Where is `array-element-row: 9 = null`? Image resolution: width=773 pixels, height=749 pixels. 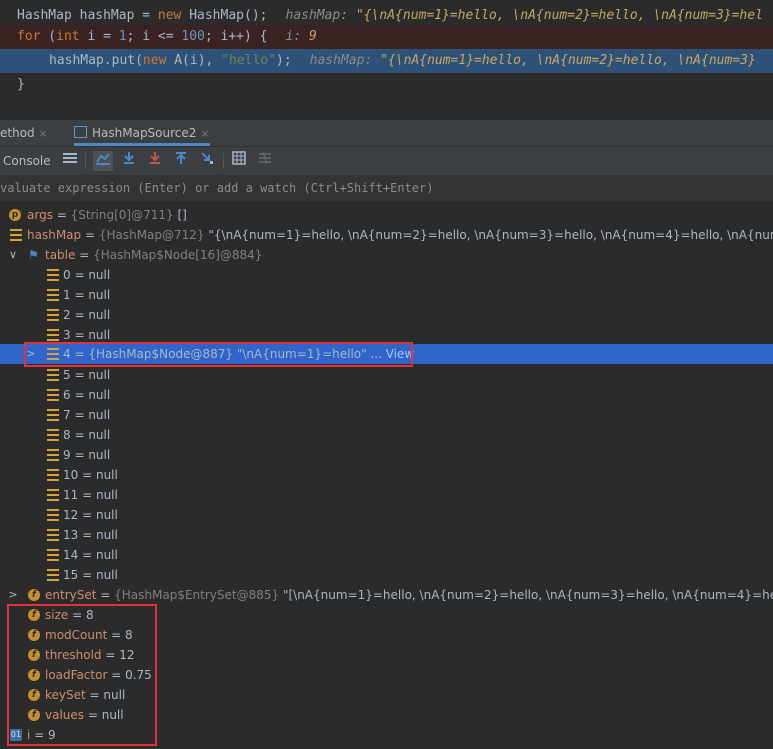 array-element-row: 9 = null is located at coordinates (386, 455).